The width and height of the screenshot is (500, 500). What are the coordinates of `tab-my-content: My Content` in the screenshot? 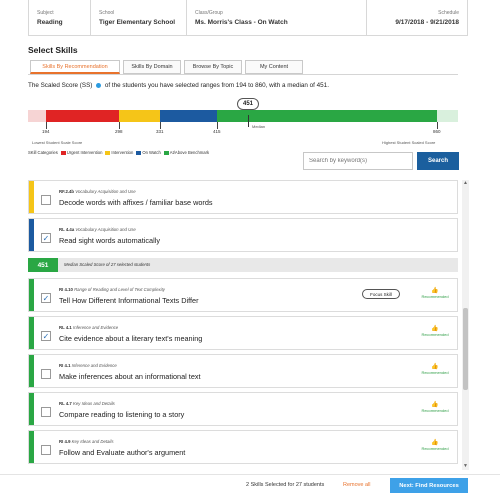 It's located at (274, 67).